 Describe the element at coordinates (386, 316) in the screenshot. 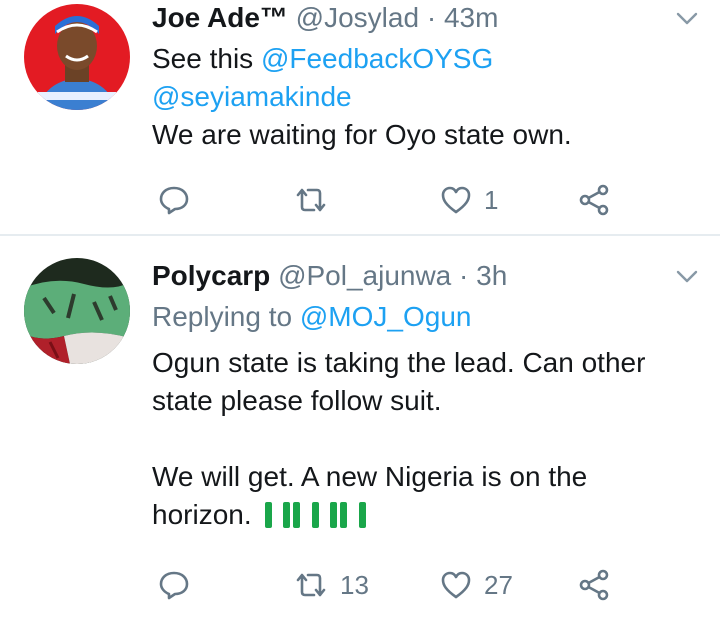

I see `mention-link: @MOJ_Ogun` at that location.